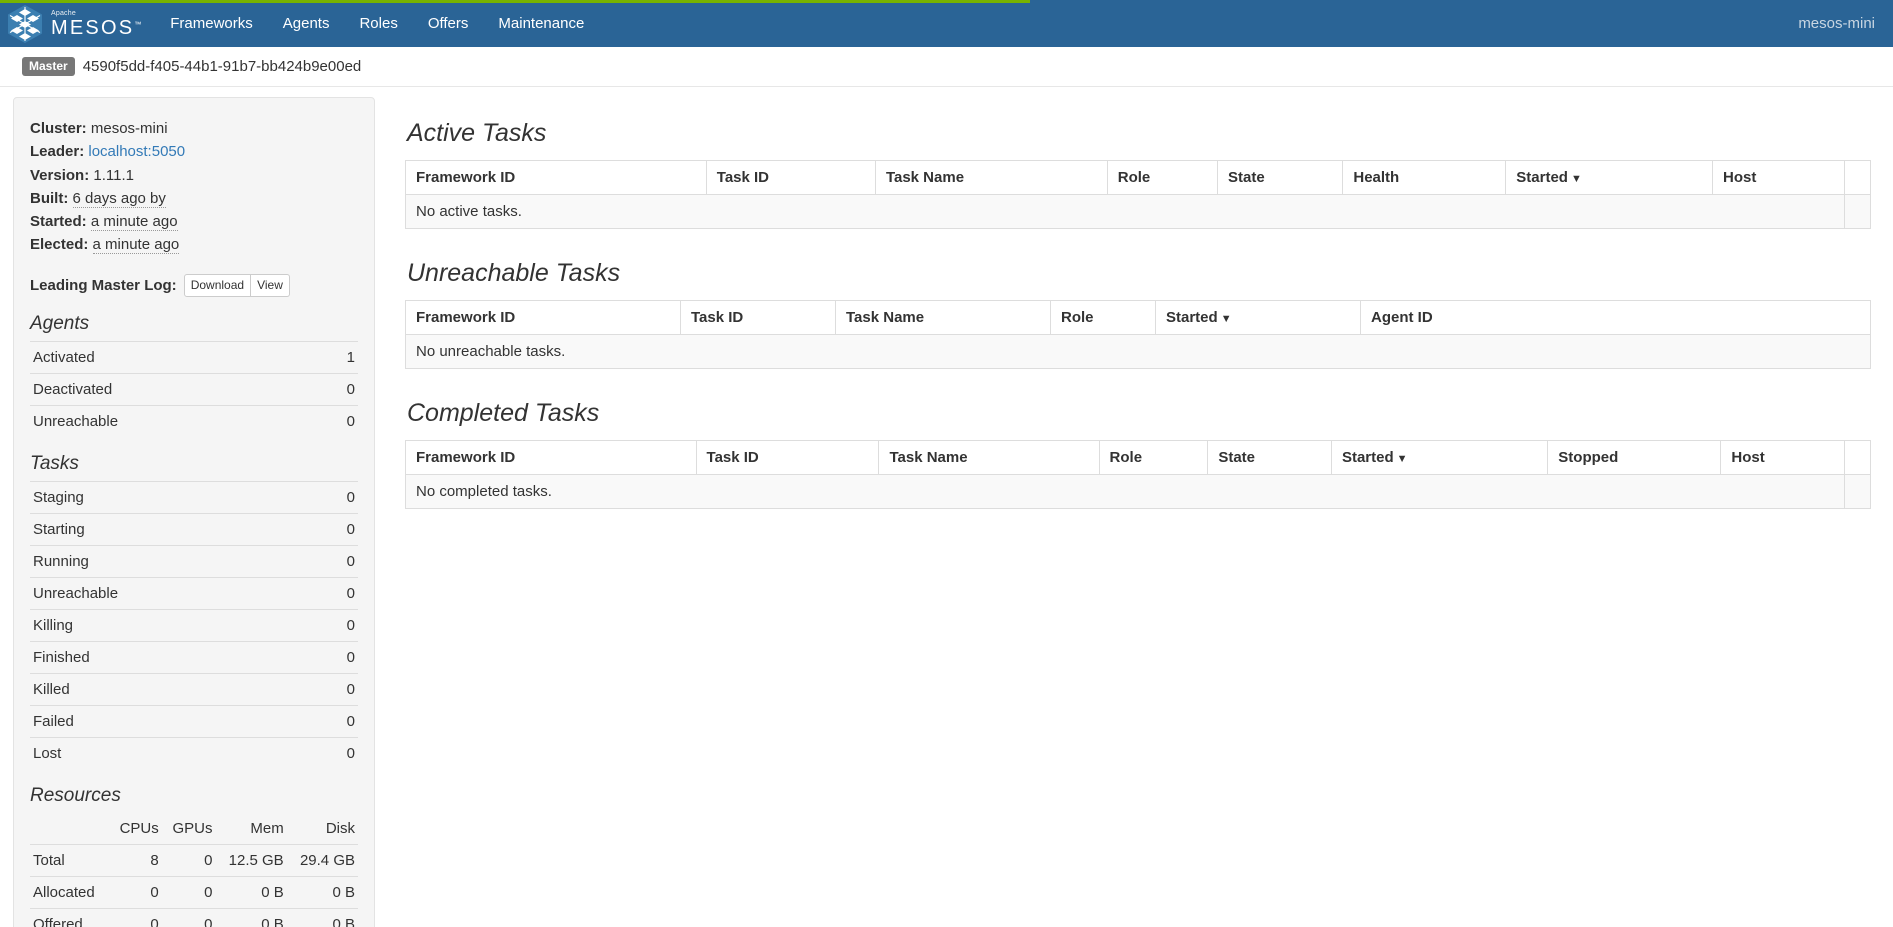 This screenshot has height=927, width=1893. What do you see at coordinates (991, 177) in the screenshot?
I see `active-col-task-name: Task Name` at bounding box center [991, 177].